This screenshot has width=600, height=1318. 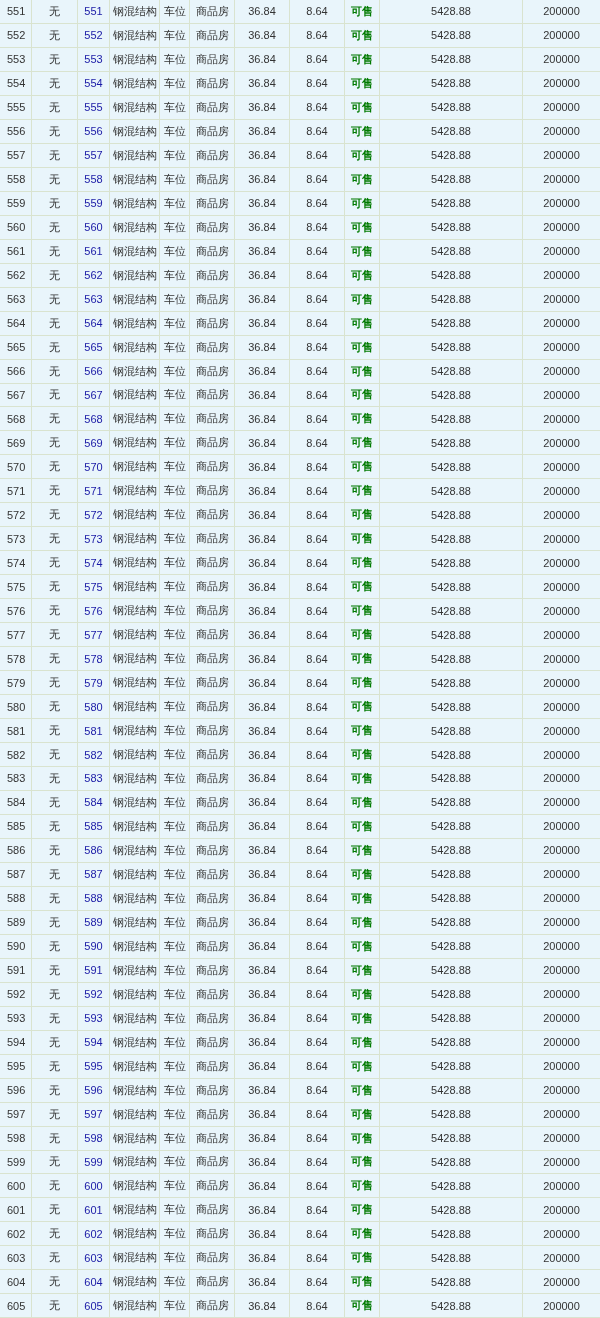 What do you see at coordinates (94, 251) in the screenshot?
I see `unit-link: 561` at bounding box center [94, 251].